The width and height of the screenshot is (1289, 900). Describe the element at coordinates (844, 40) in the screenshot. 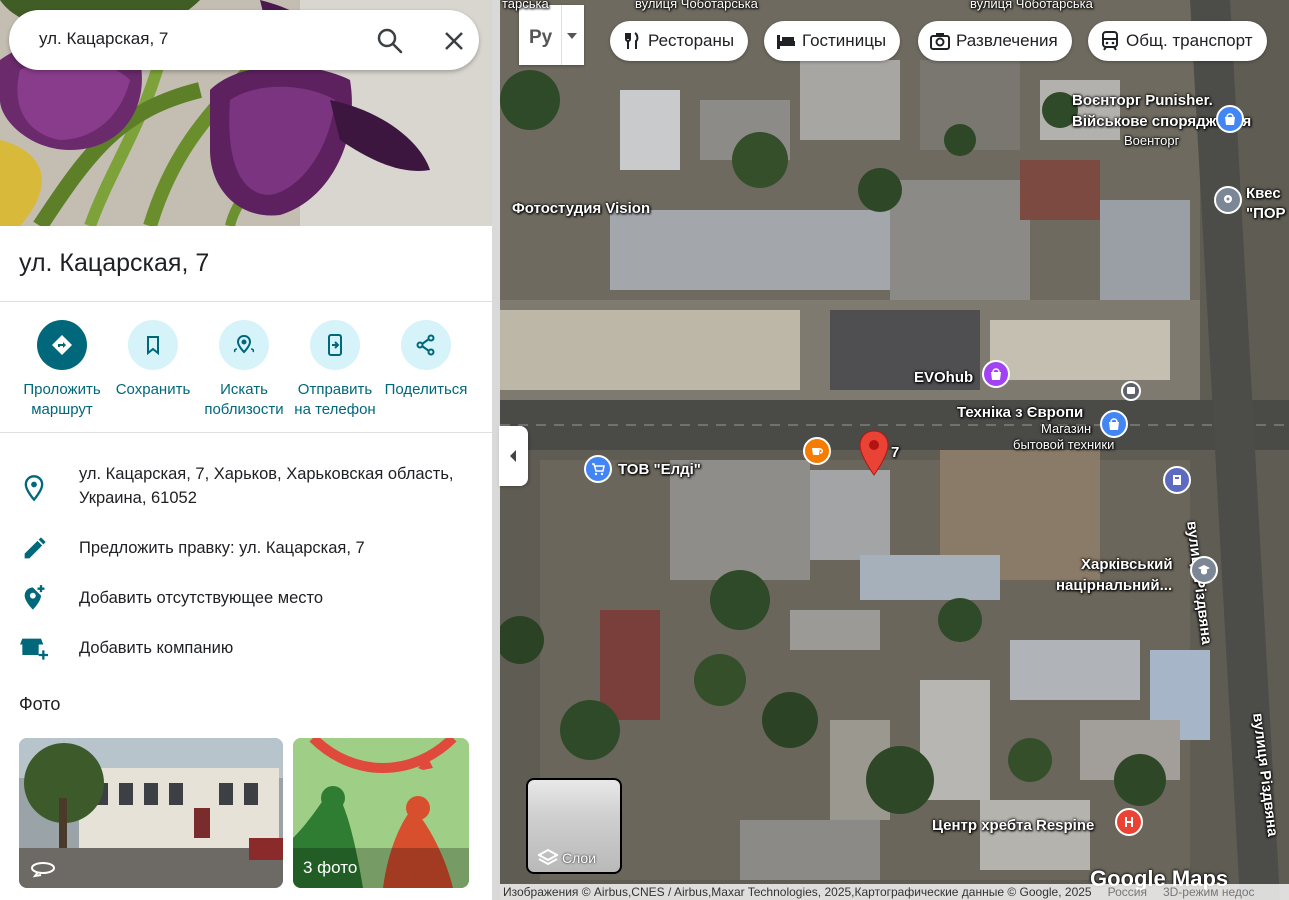

I see `chip-hotels-label: Гостиницы` at that location.